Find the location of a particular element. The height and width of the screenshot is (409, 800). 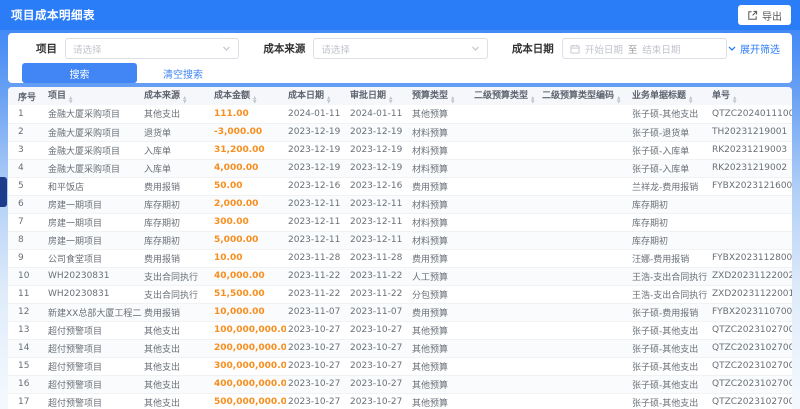

actions-row: 搜索 清空搜索 is located at coordinates (400, 73).